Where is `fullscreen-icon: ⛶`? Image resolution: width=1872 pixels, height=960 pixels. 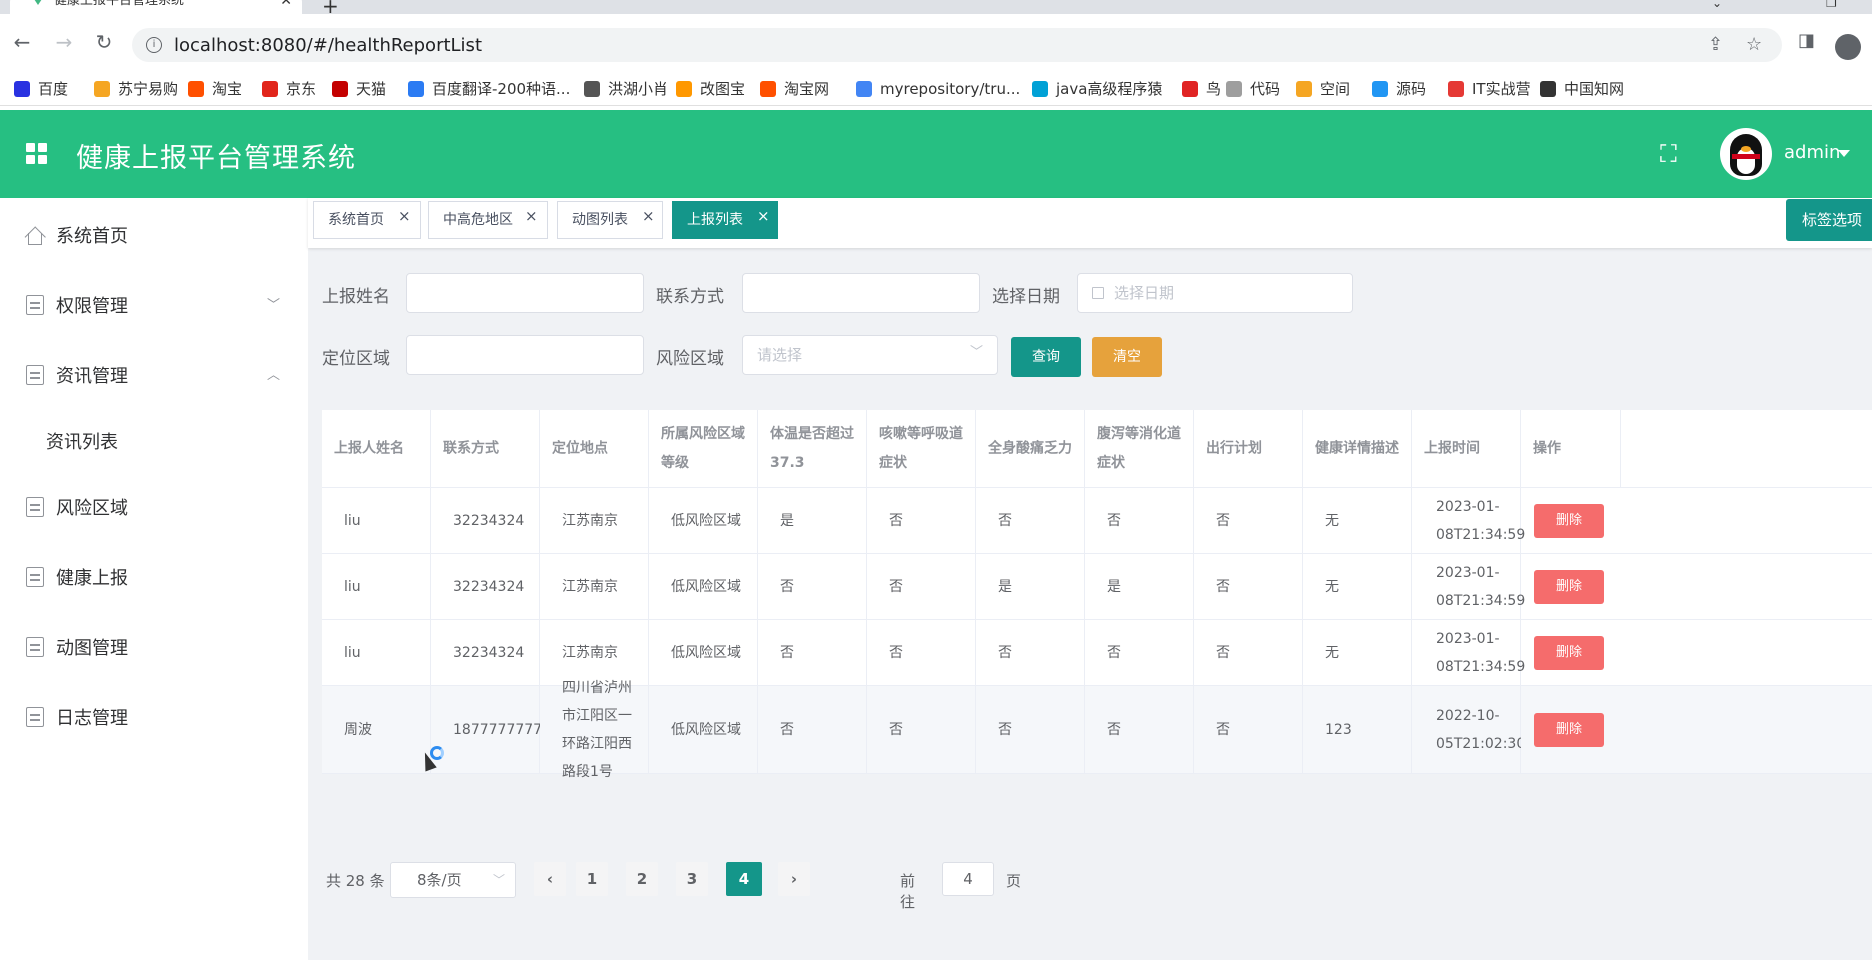
fullscreen-icon: ⛶ is located at coordinates (1668, 154).